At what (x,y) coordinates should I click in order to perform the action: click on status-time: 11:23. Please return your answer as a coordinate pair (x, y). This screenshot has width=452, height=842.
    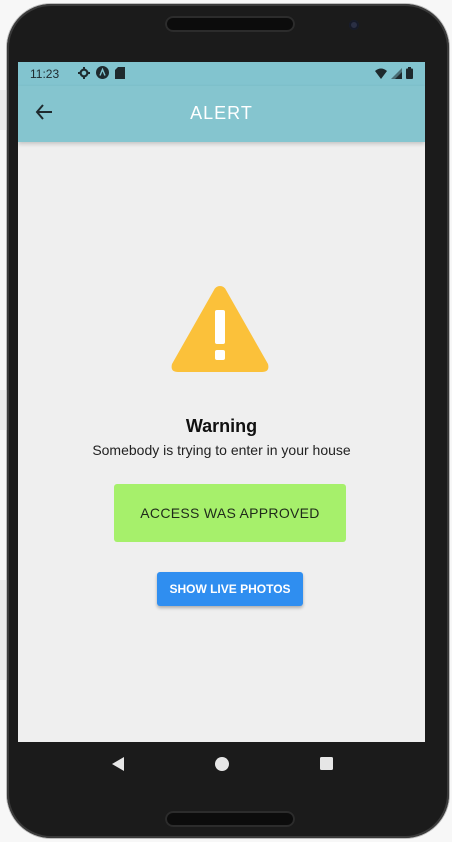
    Looking at the image, I should click on (45, 74).